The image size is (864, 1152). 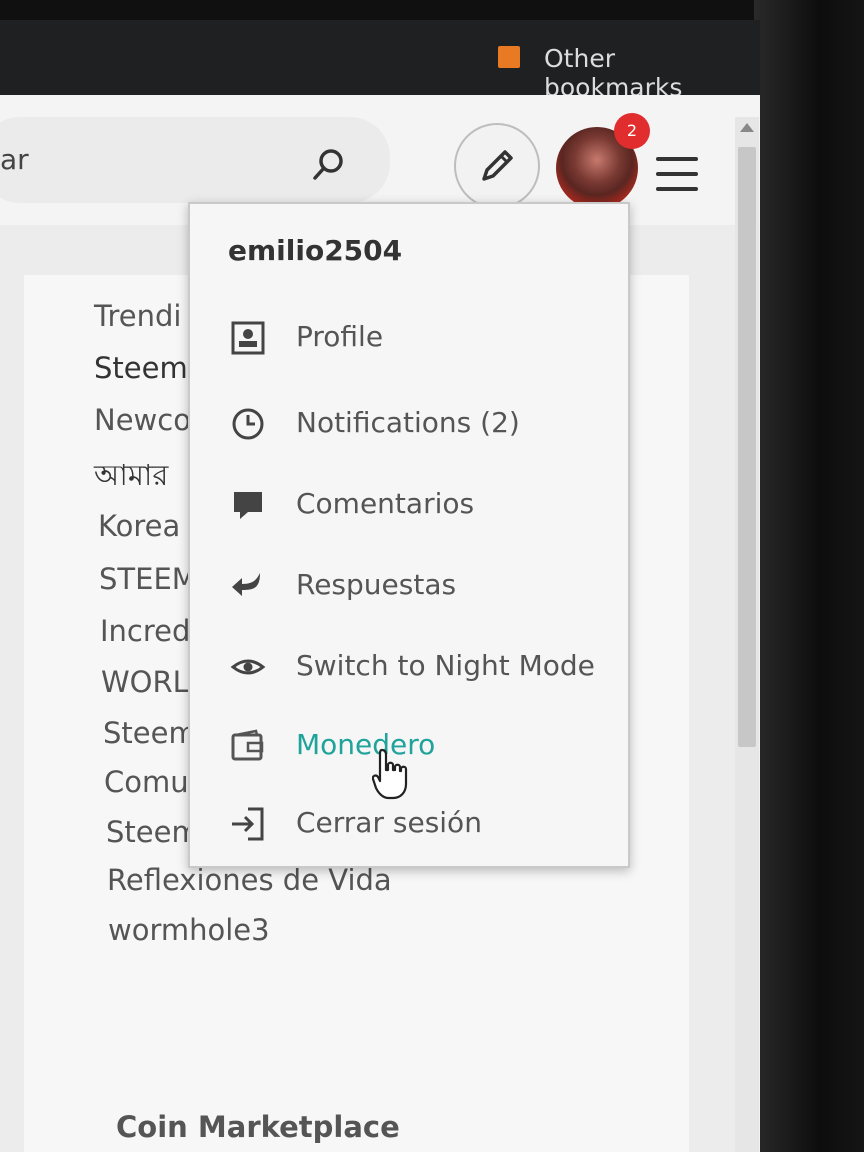 I want to click on menu-item-label: Notifications (2), so click(x=408, y=422).